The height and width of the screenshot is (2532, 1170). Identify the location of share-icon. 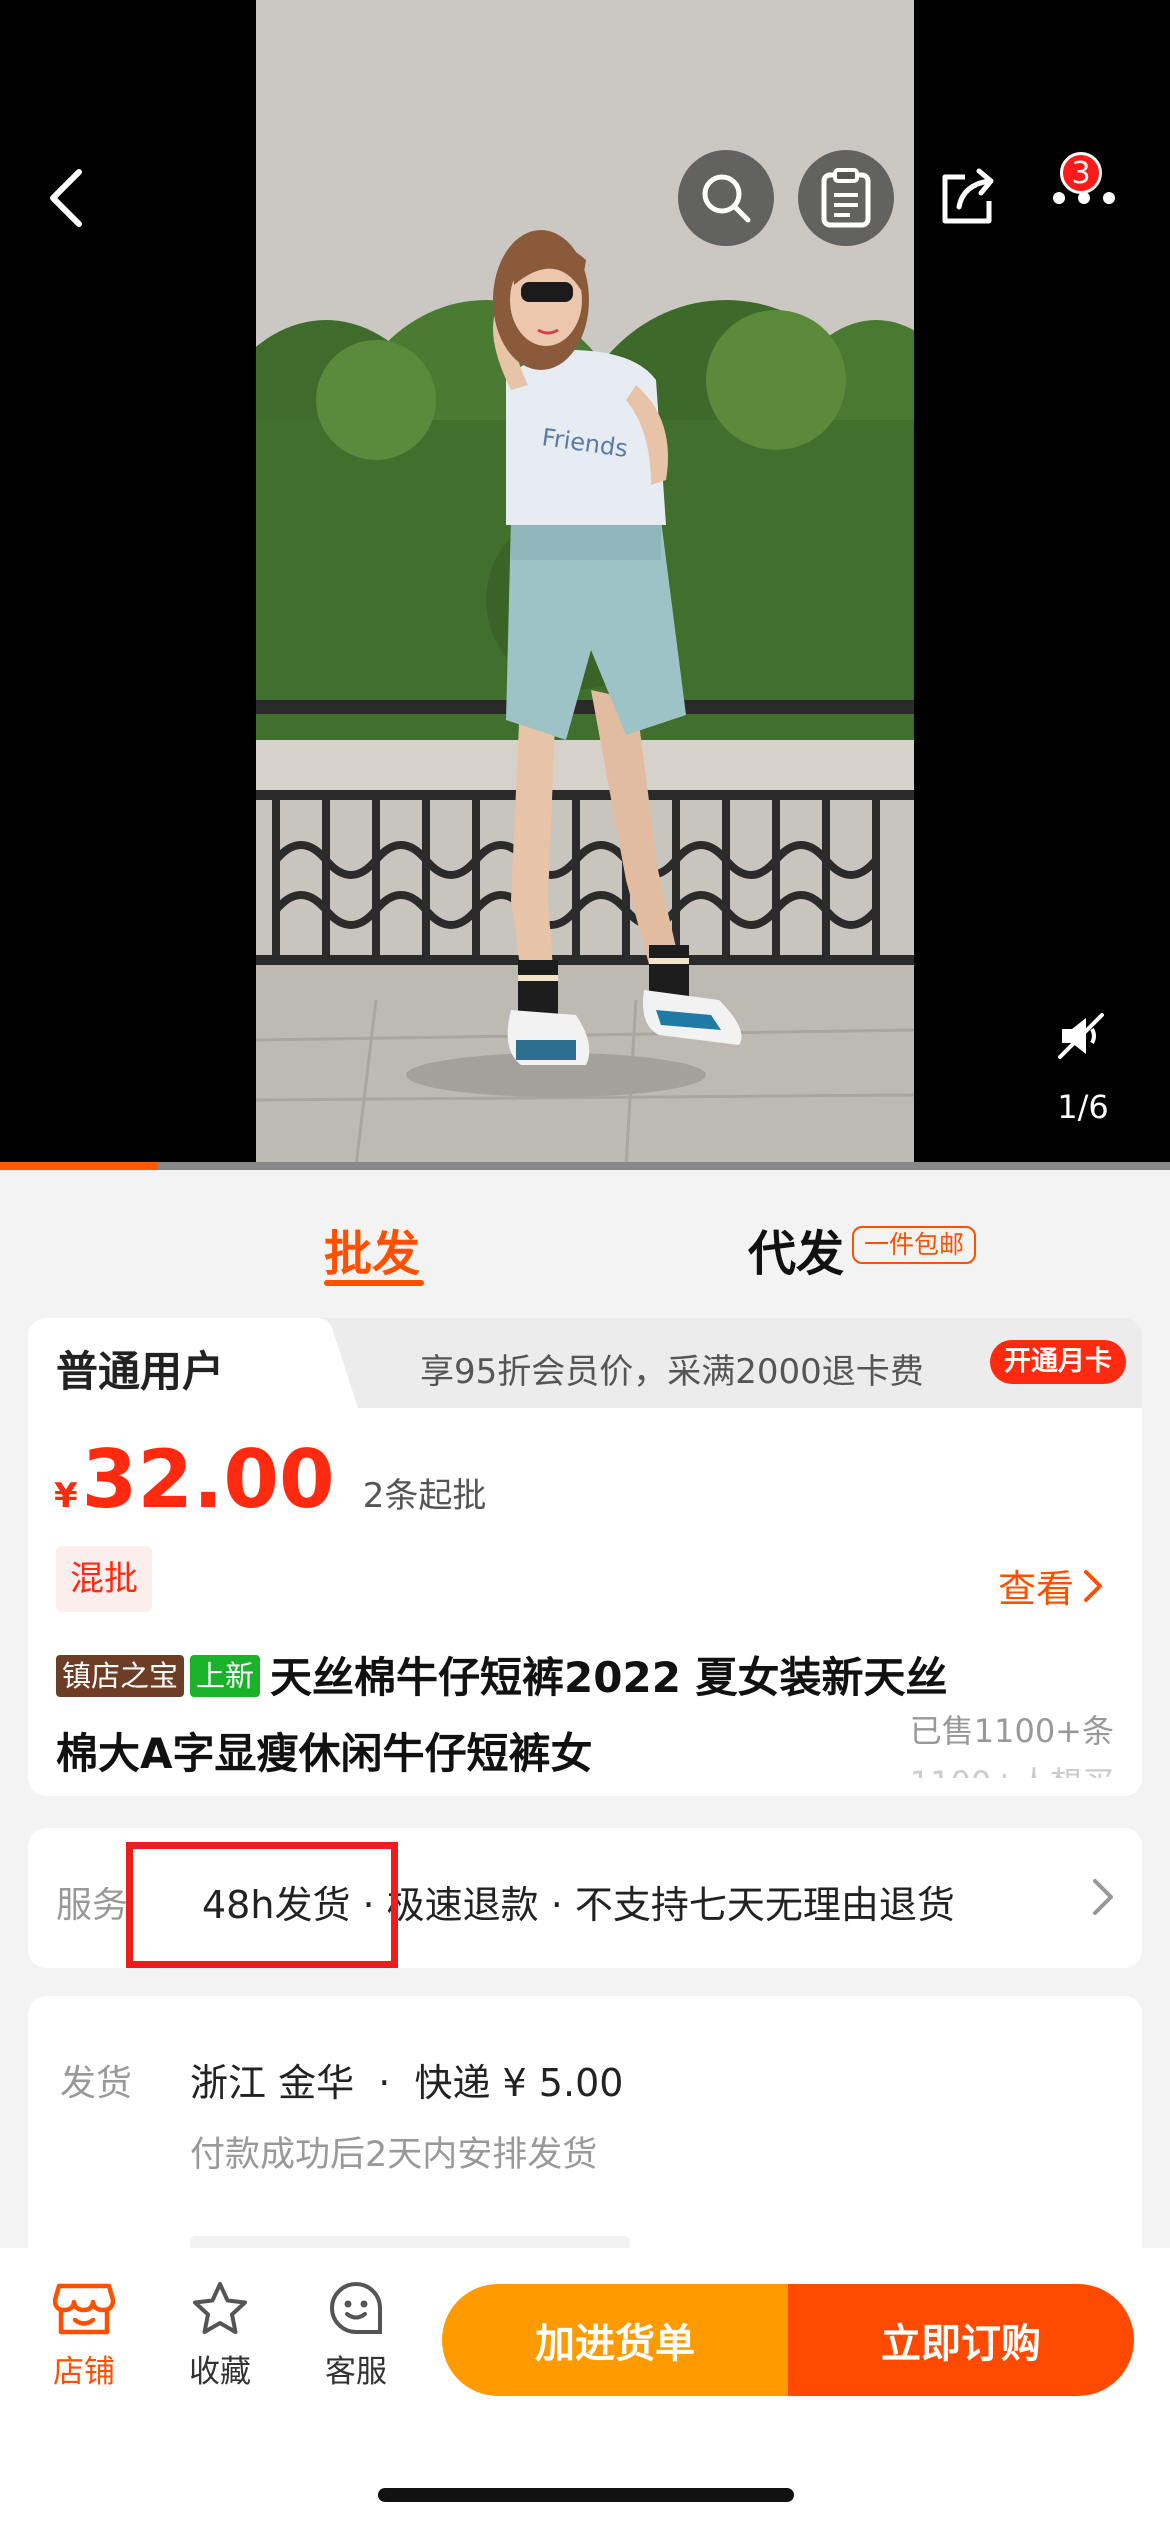
(968, 196).